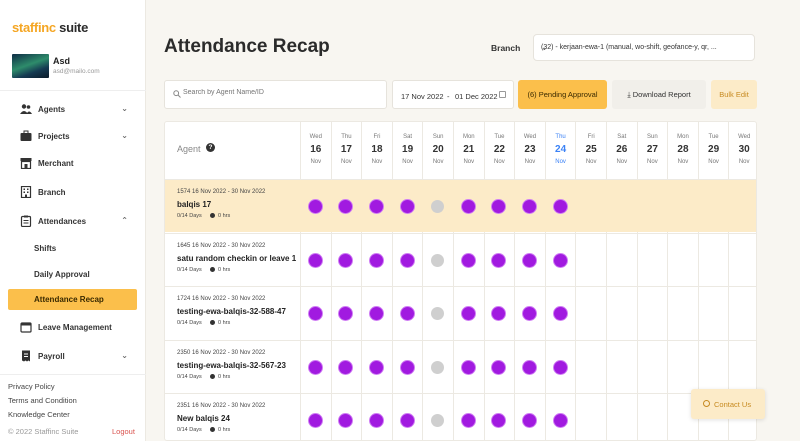 The image size is (800, 441). I want to click on sidebar-item-merchant: Merchant, so click(77, 165).